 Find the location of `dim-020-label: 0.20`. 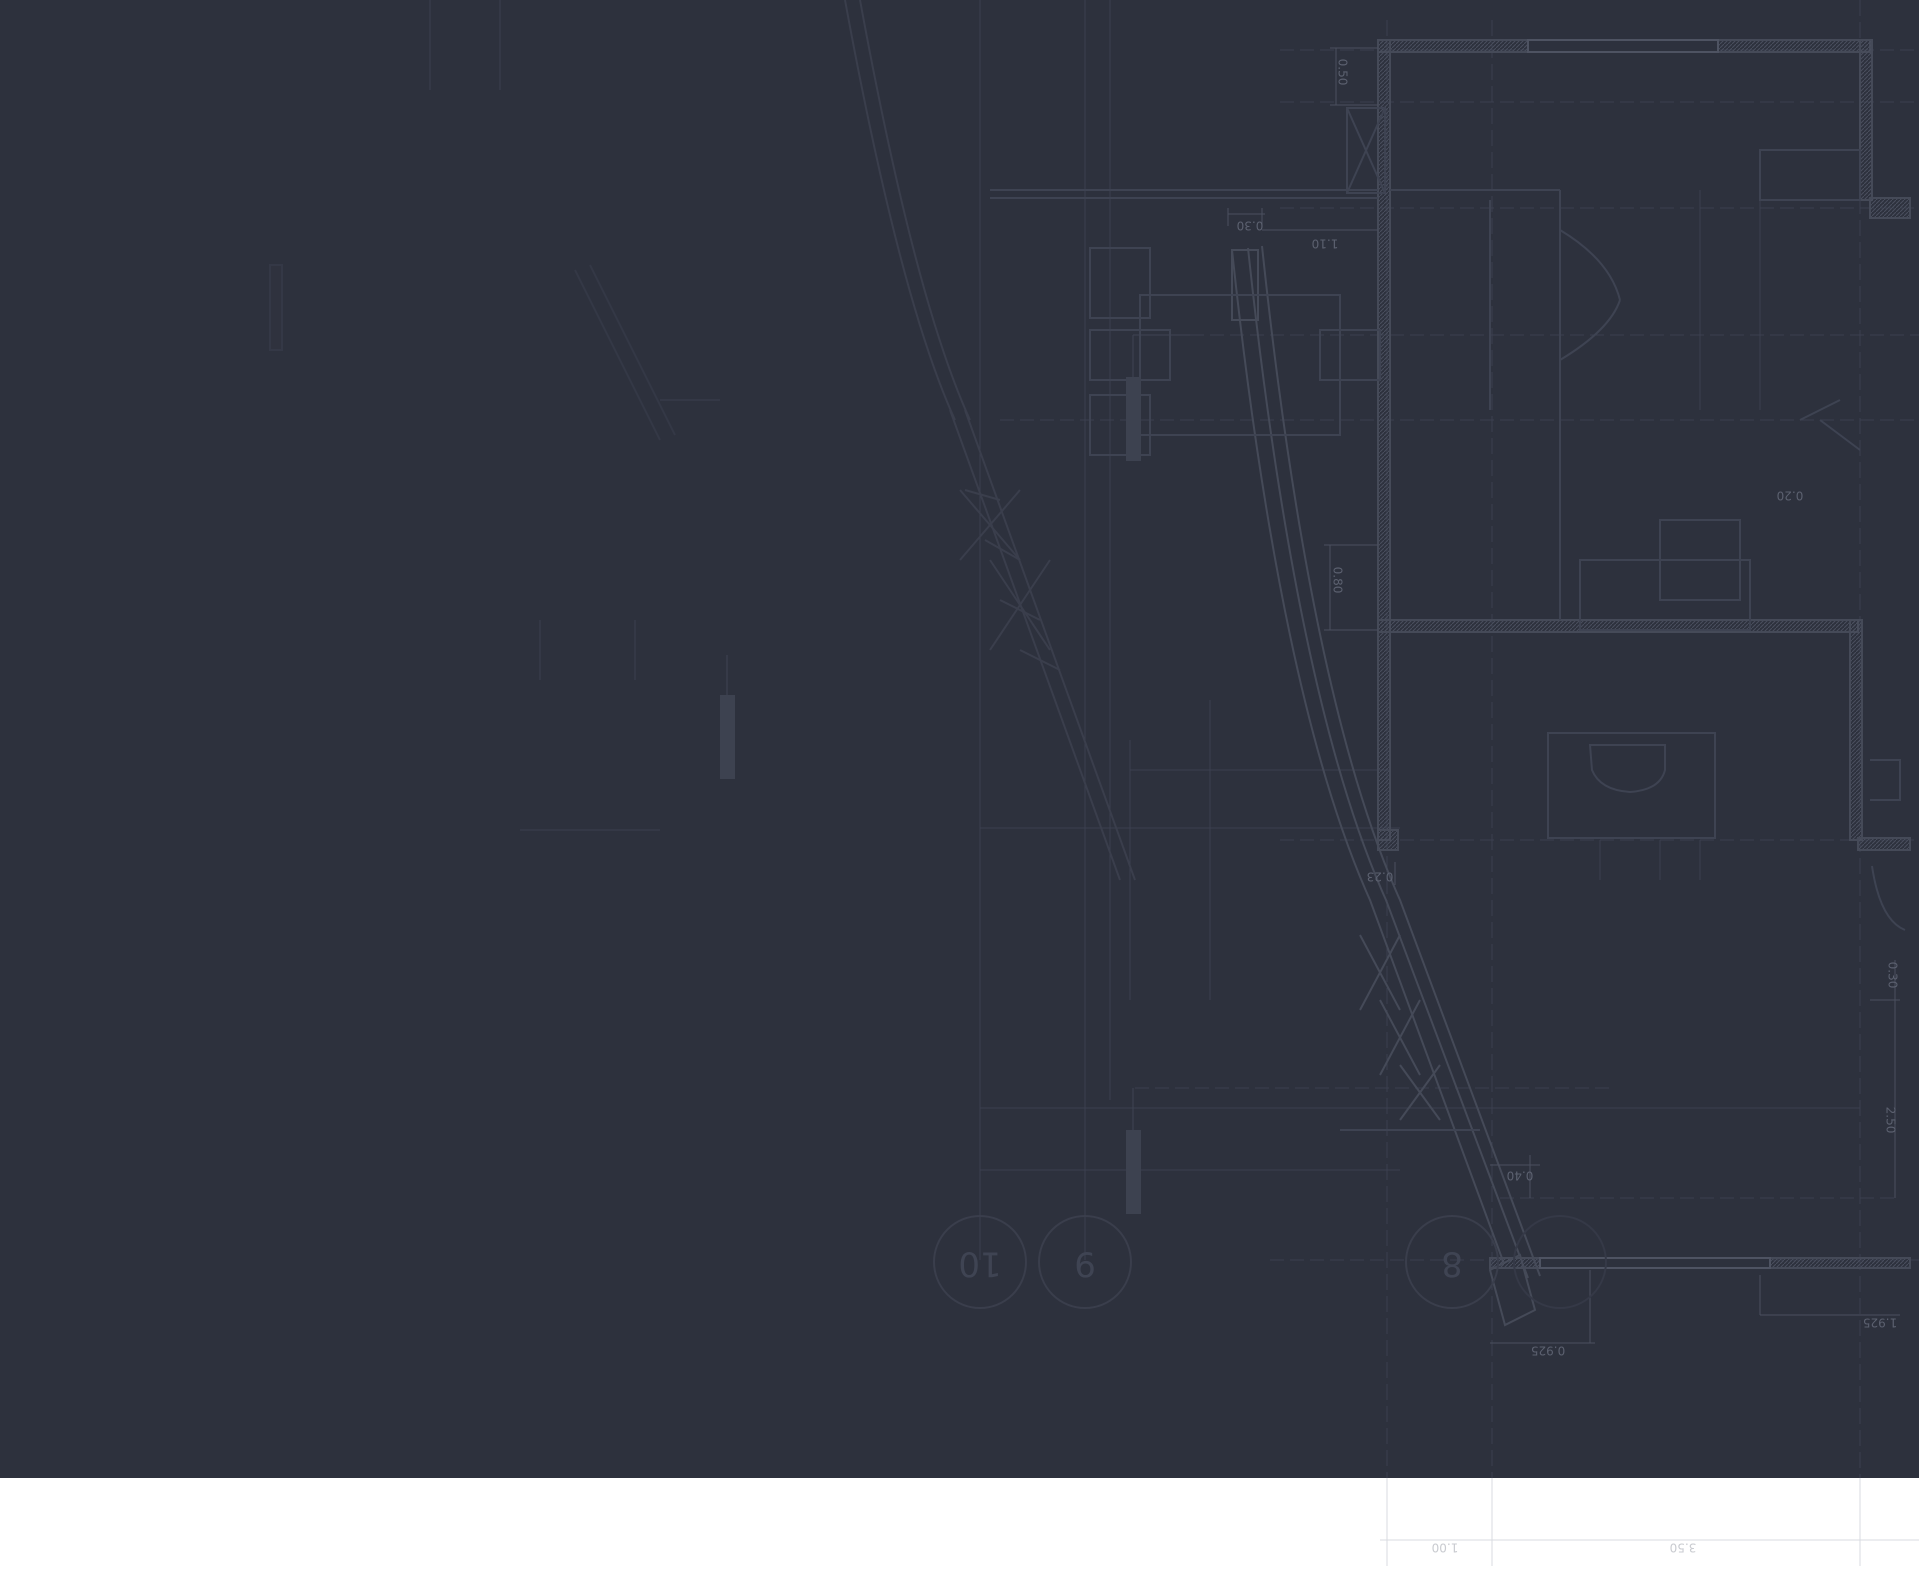

dim-020-label: 0.20 is located at coordinates (1790, 496).